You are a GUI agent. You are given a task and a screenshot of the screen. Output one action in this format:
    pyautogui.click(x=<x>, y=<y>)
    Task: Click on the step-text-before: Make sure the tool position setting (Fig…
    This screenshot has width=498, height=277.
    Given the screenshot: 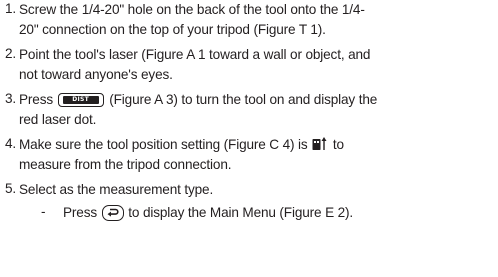 What is the action you would take?
    pyautogui.click(x=163, y=144)
    